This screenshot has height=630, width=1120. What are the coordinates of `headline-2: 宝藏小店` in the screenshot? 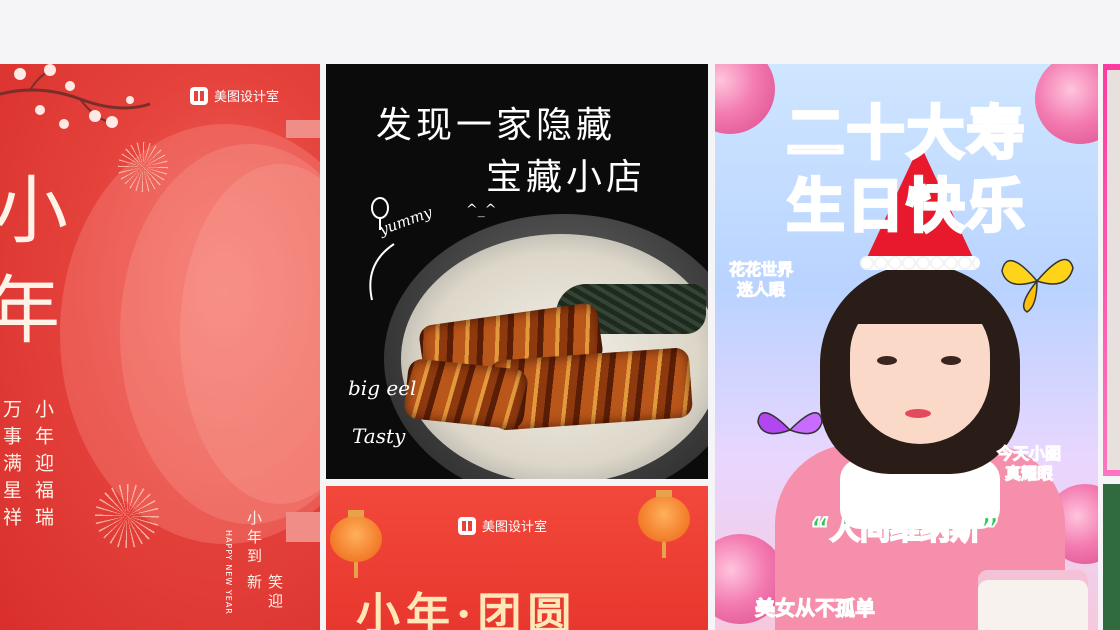 It's located at (566, 177).